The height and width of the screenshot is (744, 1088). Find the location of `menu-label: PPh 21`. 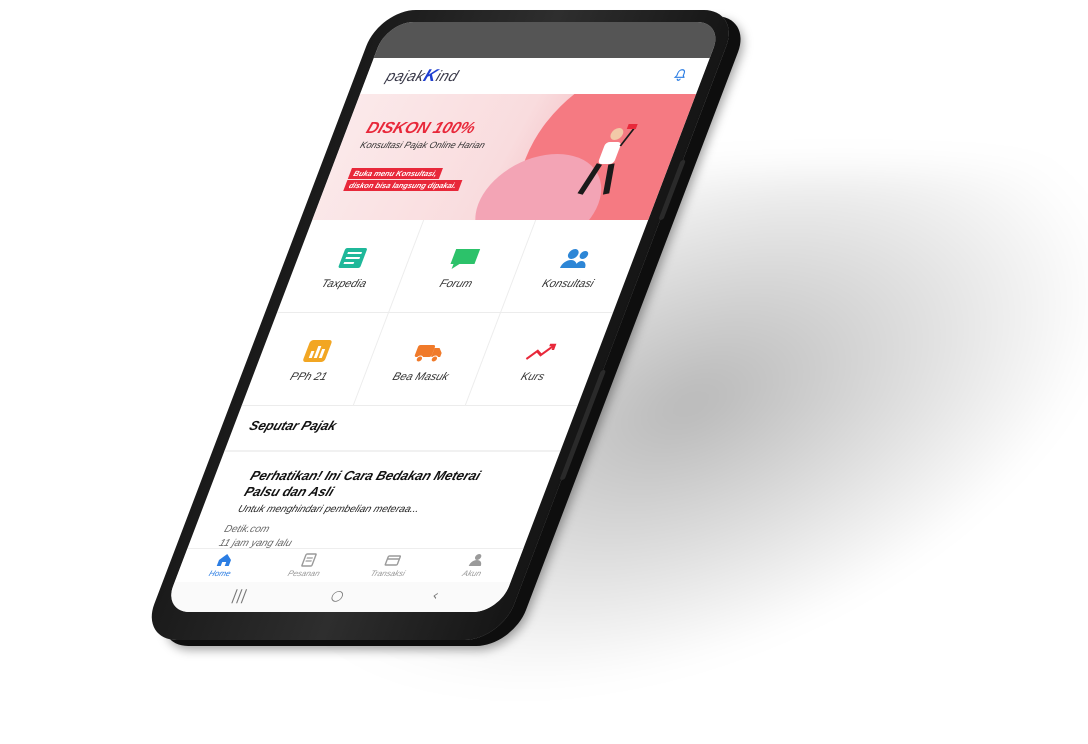

menu-label: PPh 21 is located at coordinates (308, 377).